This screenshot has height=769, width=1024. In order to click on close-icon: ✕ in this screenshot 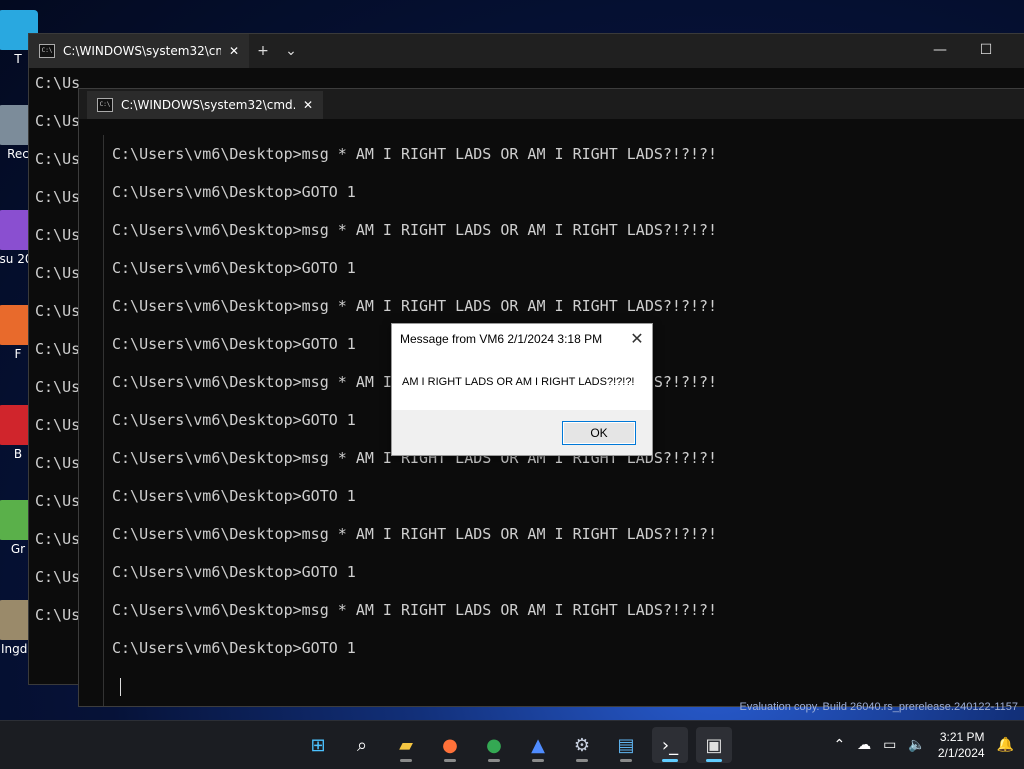, I will do `click(637, 339)`.